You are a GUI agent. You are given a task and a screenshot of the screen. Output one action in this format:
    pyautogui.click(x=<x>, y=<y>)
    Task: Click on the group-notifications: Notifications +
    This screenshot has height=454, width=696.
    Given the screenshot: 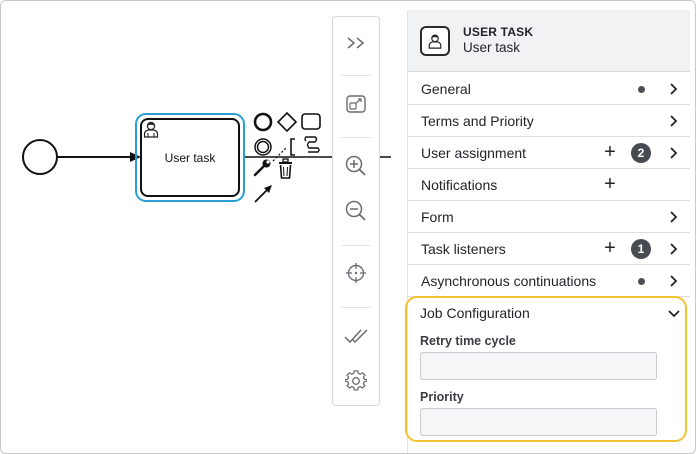 What is the action you would take?
    pyautogui.click(x=549, y=185)
    